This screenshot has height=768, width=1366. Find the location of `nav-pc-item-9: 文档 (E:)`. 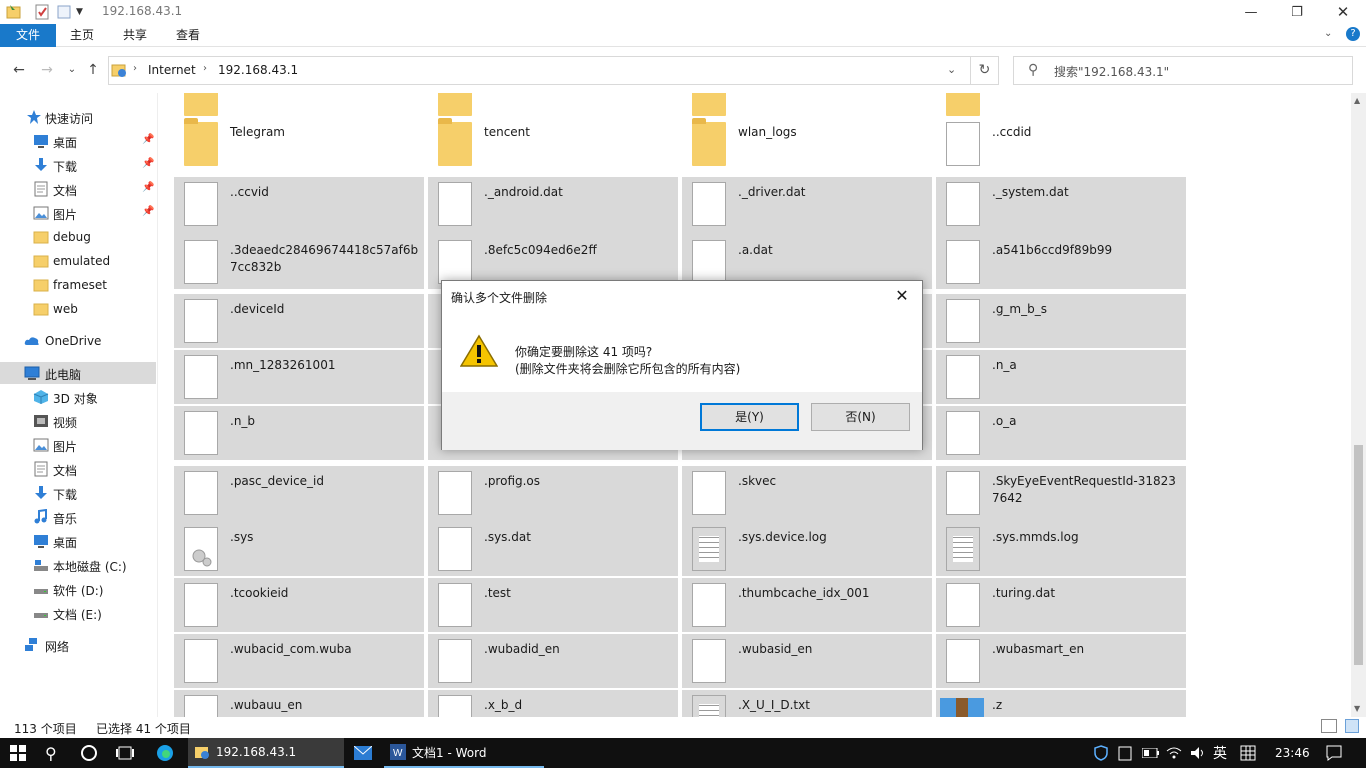

nav-pc-item-9: 文档 (E:) is located at coordinates (78, 613).